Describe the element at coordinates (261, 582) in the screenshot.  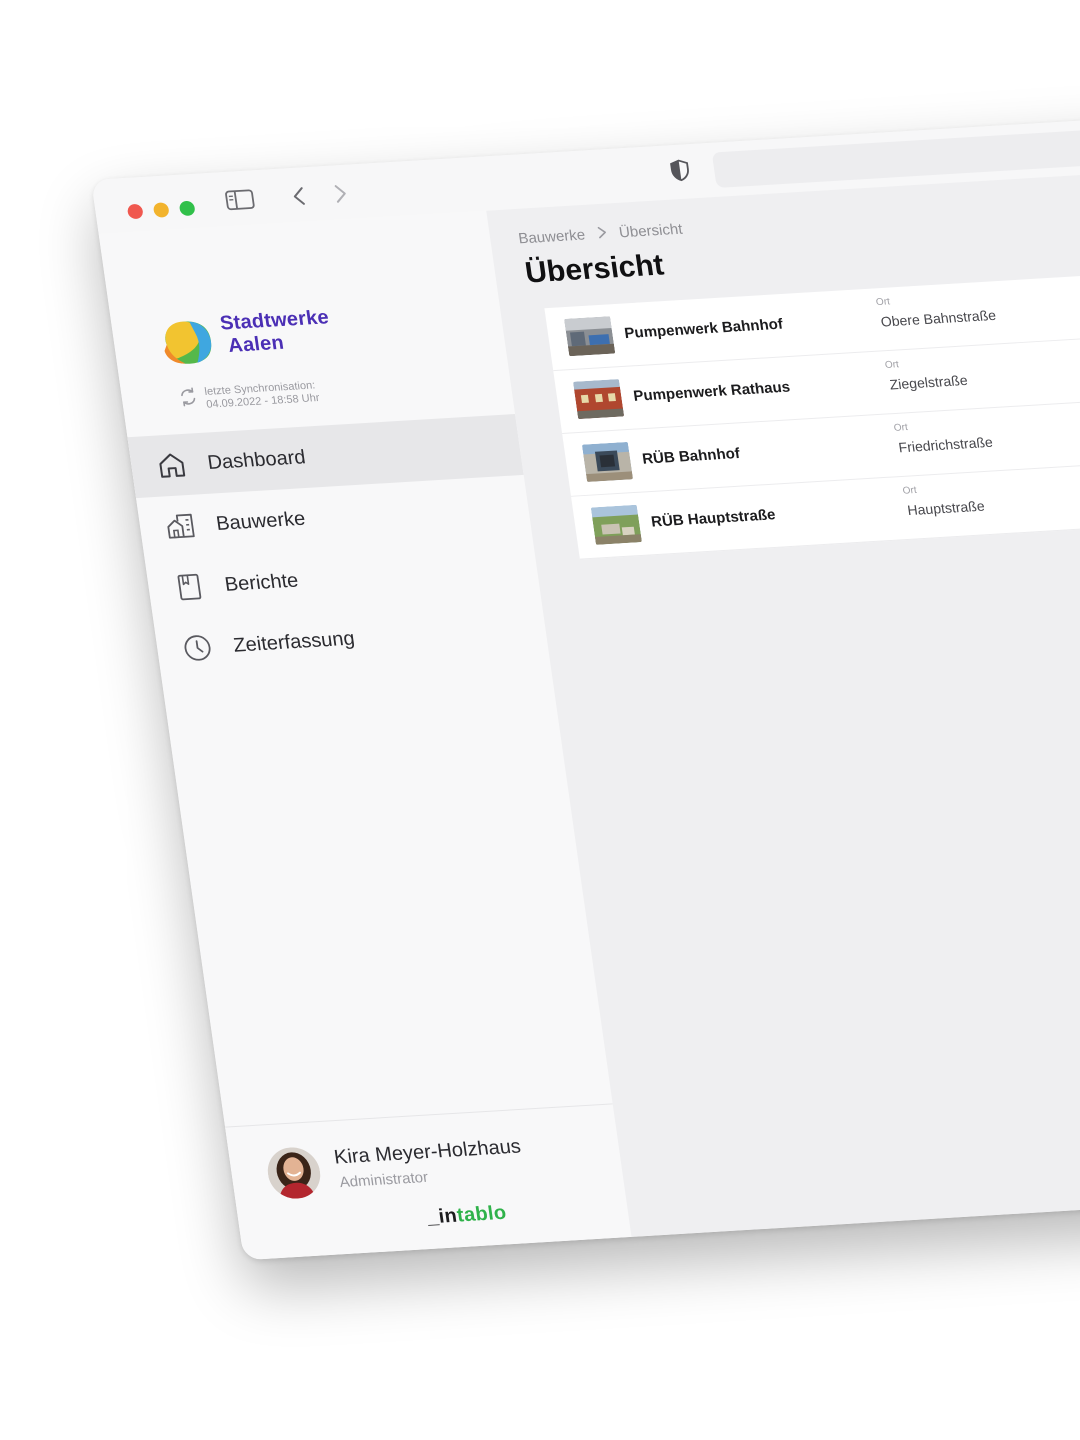
I see `sidebar-item-label: Berichte` at that location.